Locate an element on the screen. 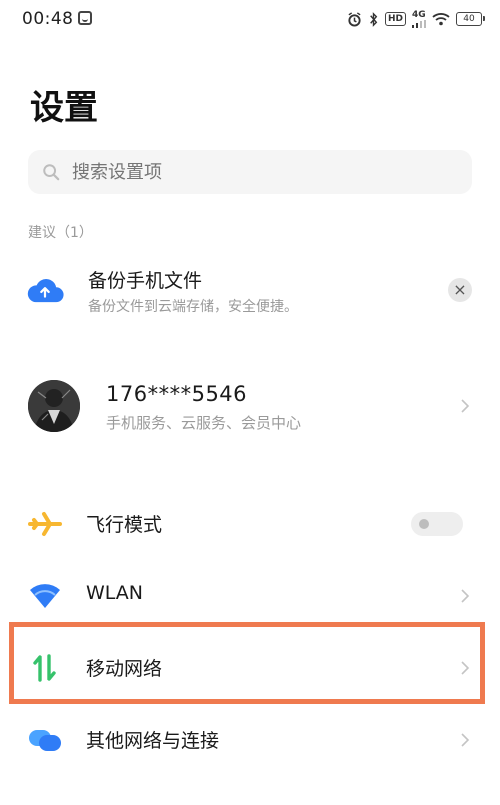 The height and width of the screenshot is (805, 500). dismiss-suggestion-button: × is located at coordinates (460, 290).